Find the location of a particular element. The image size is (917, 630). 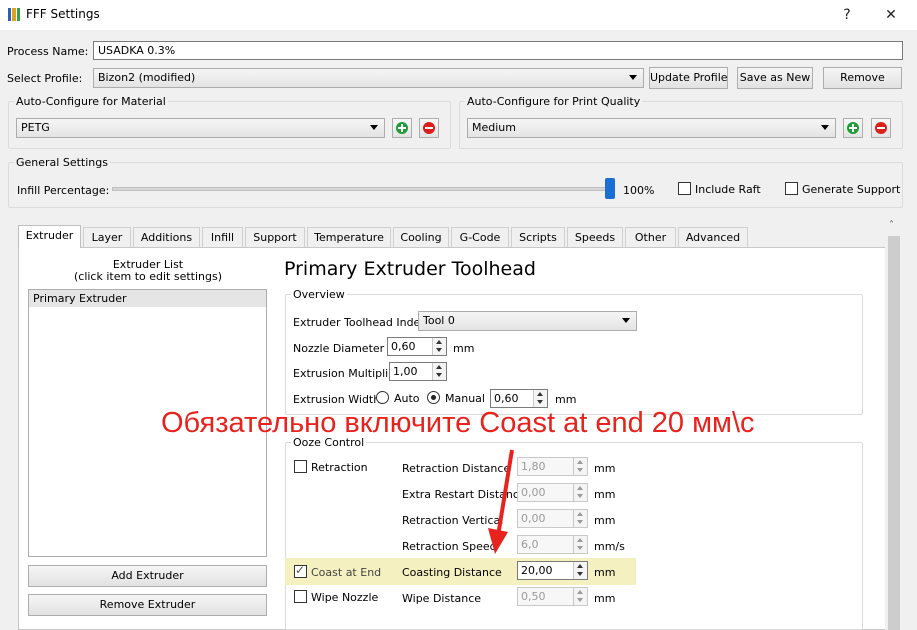

wipe-distance-stepper: 0,50 is located at coordinates (552, 596).